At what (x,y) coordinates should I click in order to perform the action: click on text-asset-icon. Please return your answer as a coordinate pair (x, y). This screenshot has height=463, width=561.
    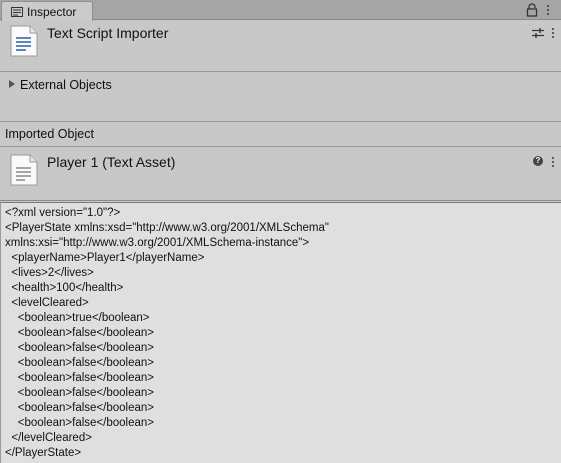
    Looking at the image, I should click on (24, 170).